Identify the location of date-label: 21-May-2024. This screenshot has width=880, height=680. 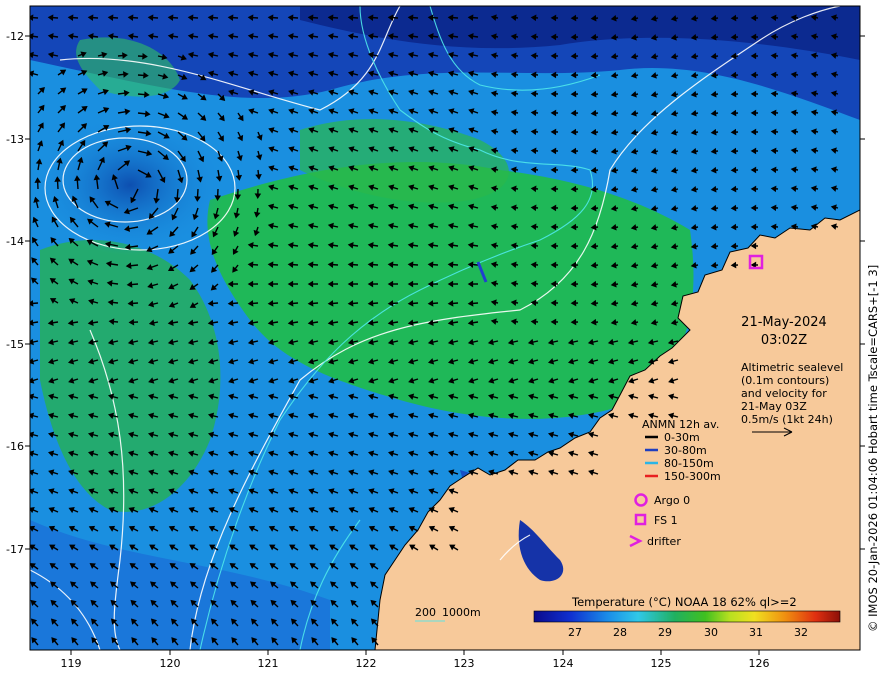
(784, 322).